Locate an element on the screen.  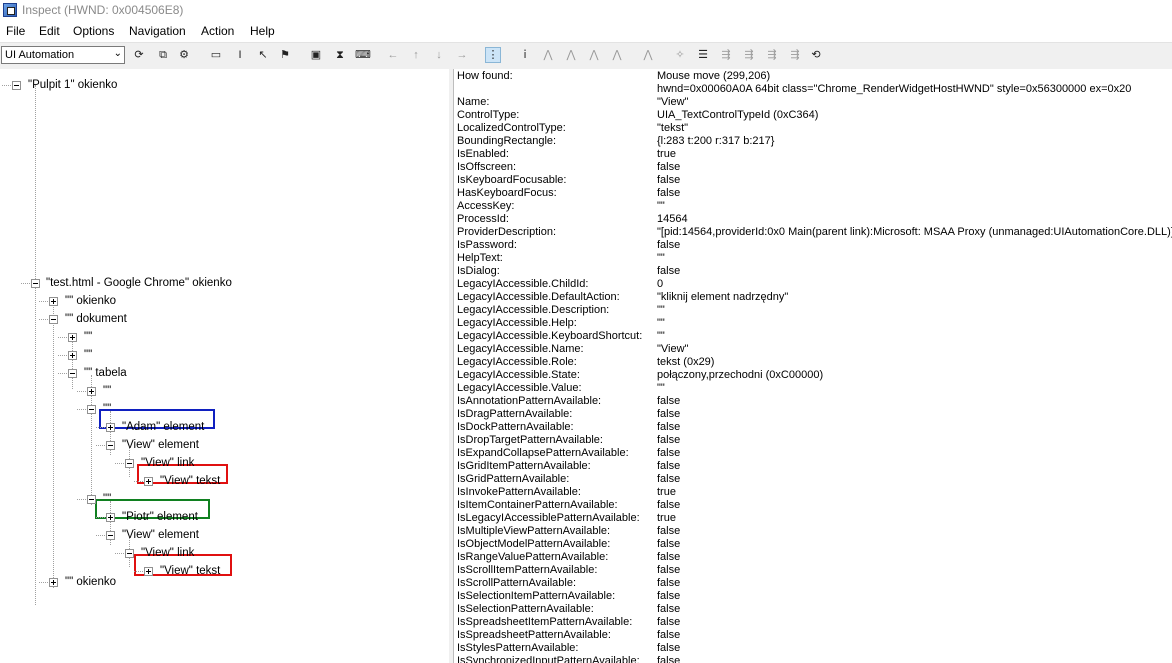
tree-node: "Pulpit 1" okienko is located at coordinates (72, 85).